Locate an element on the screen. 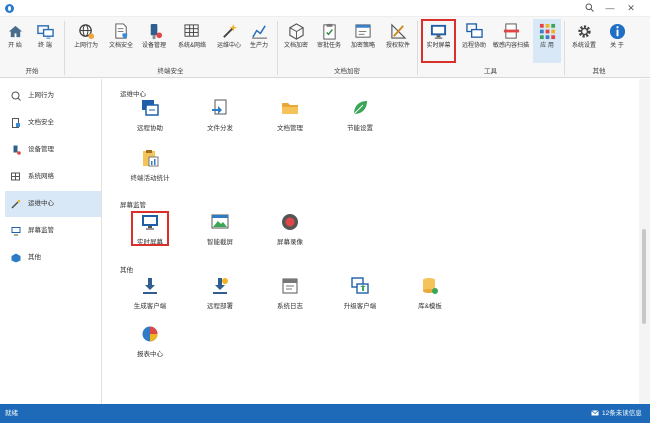  app-library-templates: 库&模板 is located at coordinates (430, 295).